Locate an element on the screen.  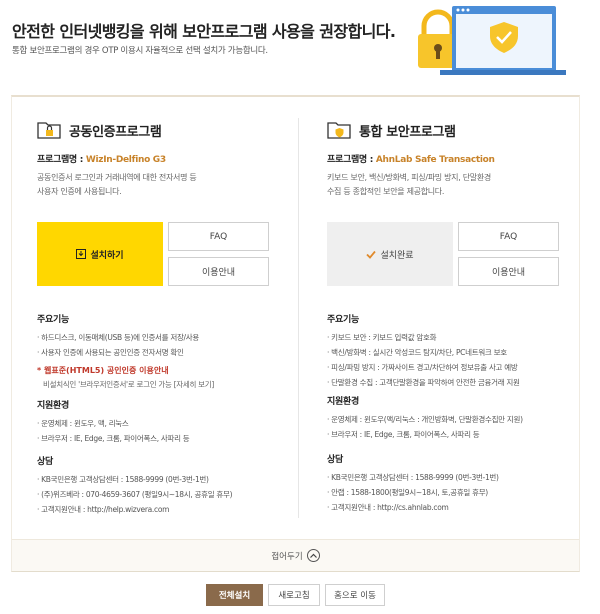
security-illustration is located at coordinates (492, 40).